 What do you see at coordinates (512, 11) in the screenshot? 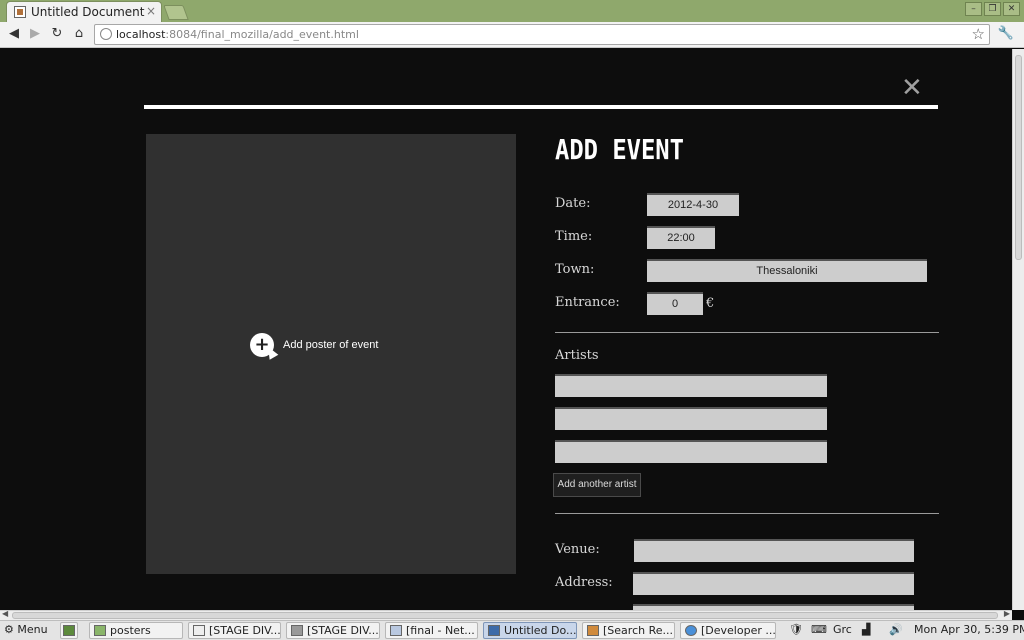
I see `browser-tab-strip: Untitled Document × – ❐ ✕` at bounding box center [512, 11].